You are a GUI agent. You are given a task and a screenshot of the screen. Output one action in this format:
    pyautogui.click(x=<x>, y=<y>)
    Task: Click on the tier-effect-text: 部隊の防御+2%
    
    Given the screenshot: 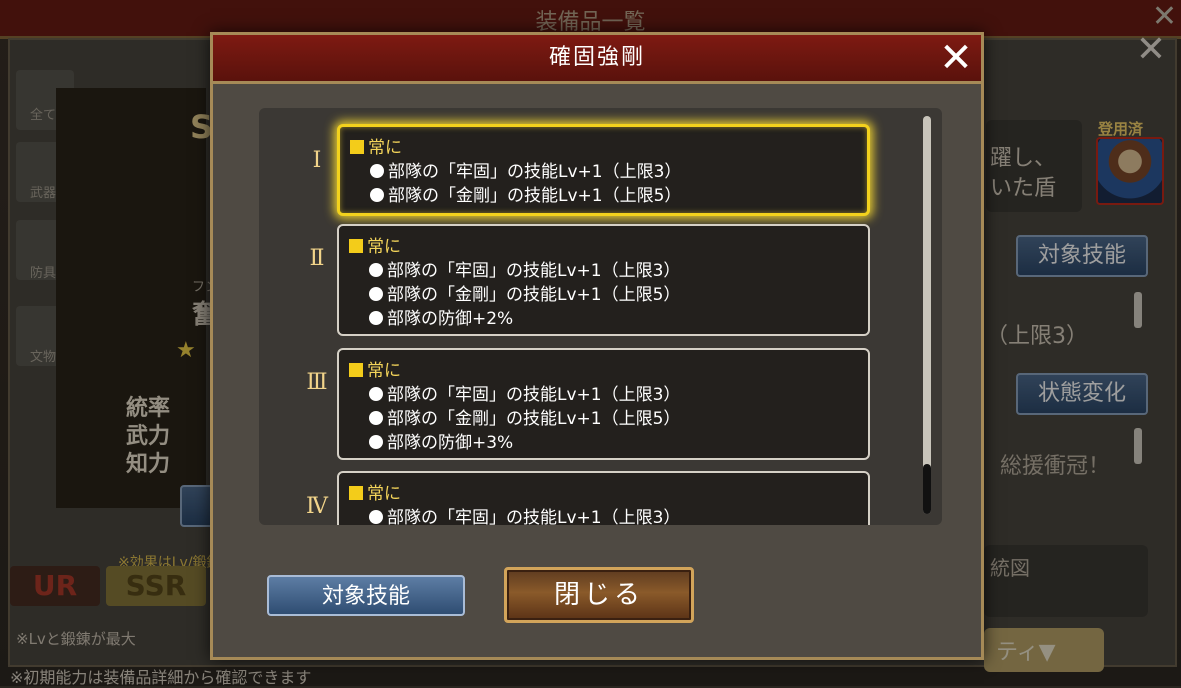 What is the action you would take?
    pyautogui.click(x=450, y=319)
    